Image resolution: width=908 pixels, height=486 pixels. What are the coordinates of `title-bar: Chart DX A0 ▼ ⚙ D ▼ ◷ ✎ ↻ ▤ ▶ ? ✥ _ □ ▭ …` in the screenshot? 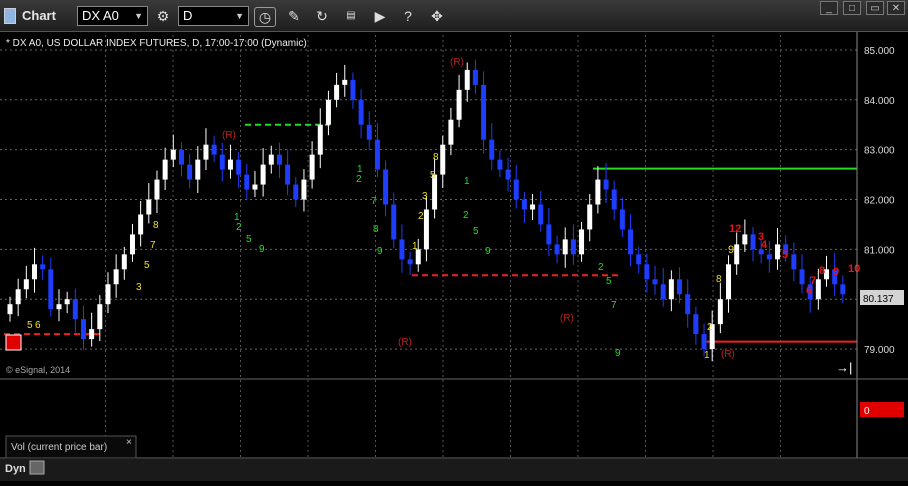 It's located at (454, 16).